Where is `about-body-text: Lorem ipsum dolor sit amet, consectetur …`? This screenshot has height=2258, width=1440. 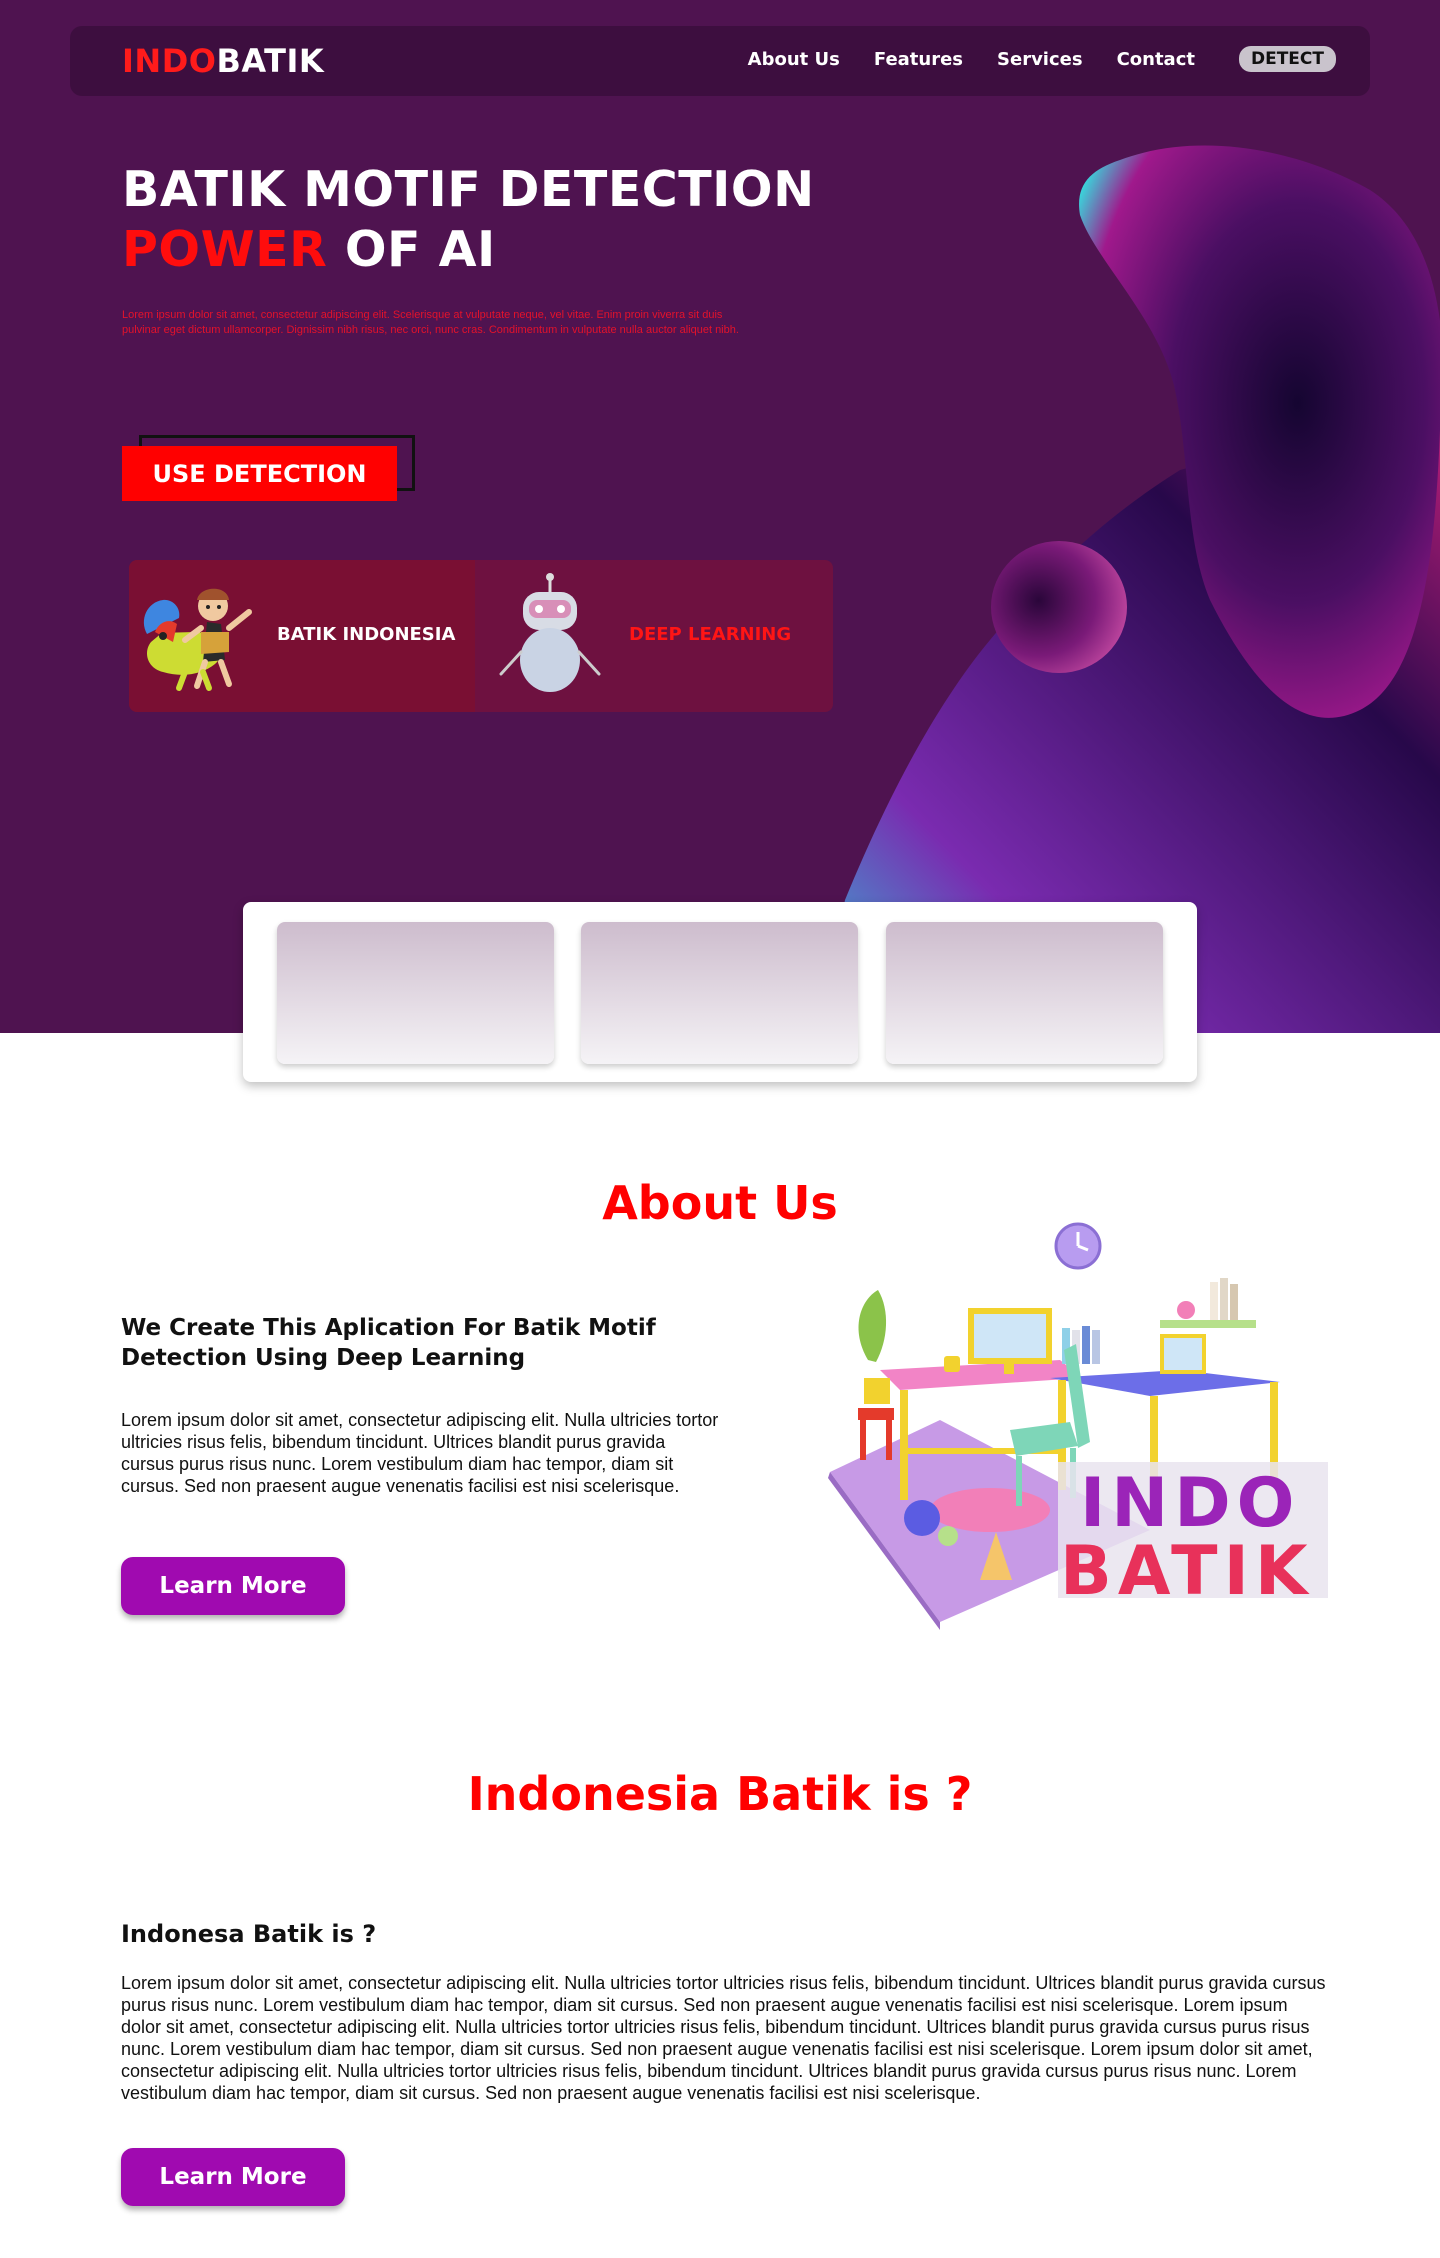
about-body-text: Lorem ipsum dolor sit amet, consectetur … is located at coordinates (420, 1453).